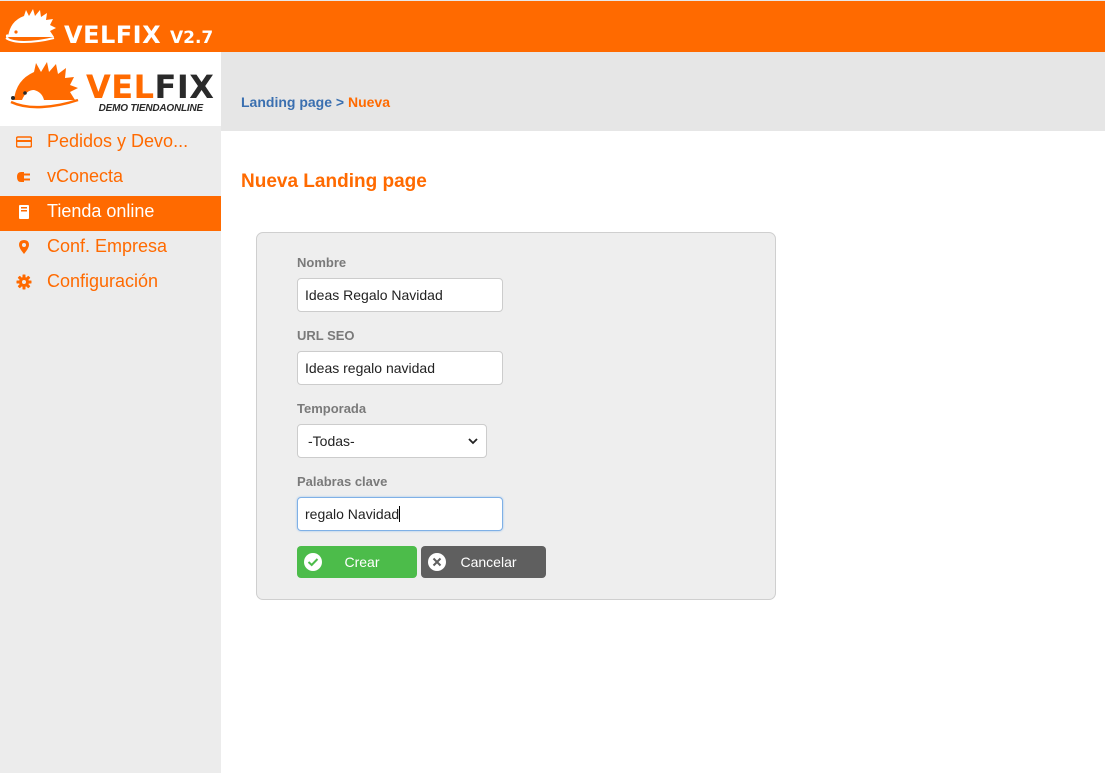 This screenshot has height=773, width=1105. I want to click on cancelar-button-label: Cancelar, so click(488, 562).